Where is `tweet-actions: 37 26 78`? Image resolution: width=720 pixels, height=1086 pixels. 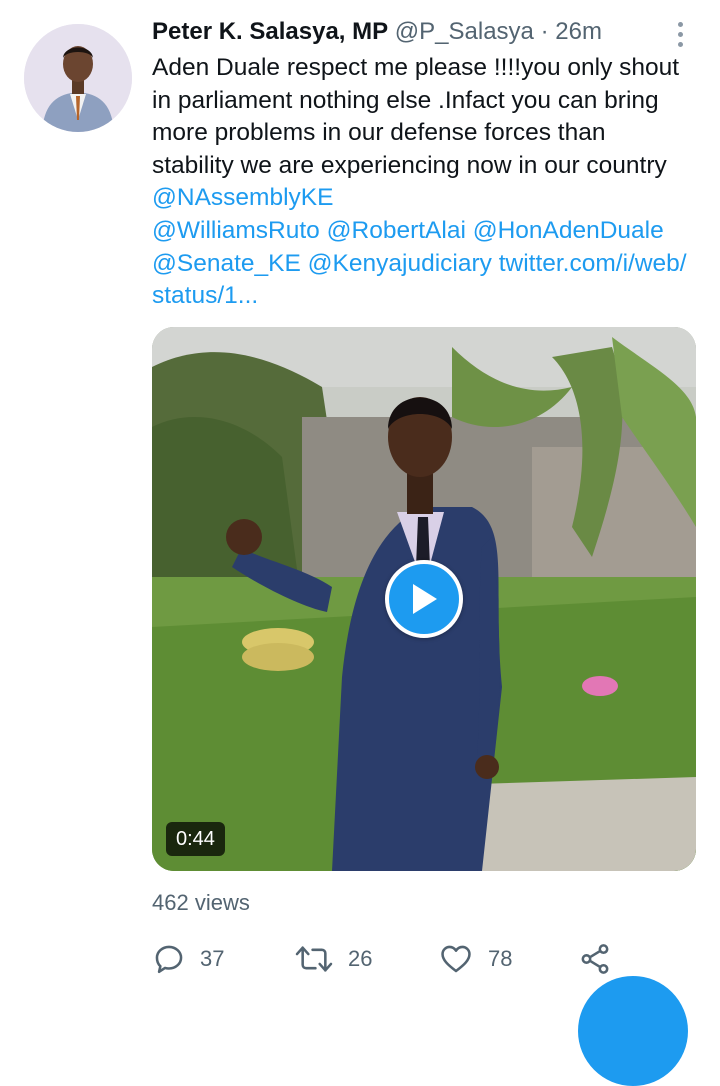
tweet-actions: 37 26 78 is located at coordinates (432, 959).